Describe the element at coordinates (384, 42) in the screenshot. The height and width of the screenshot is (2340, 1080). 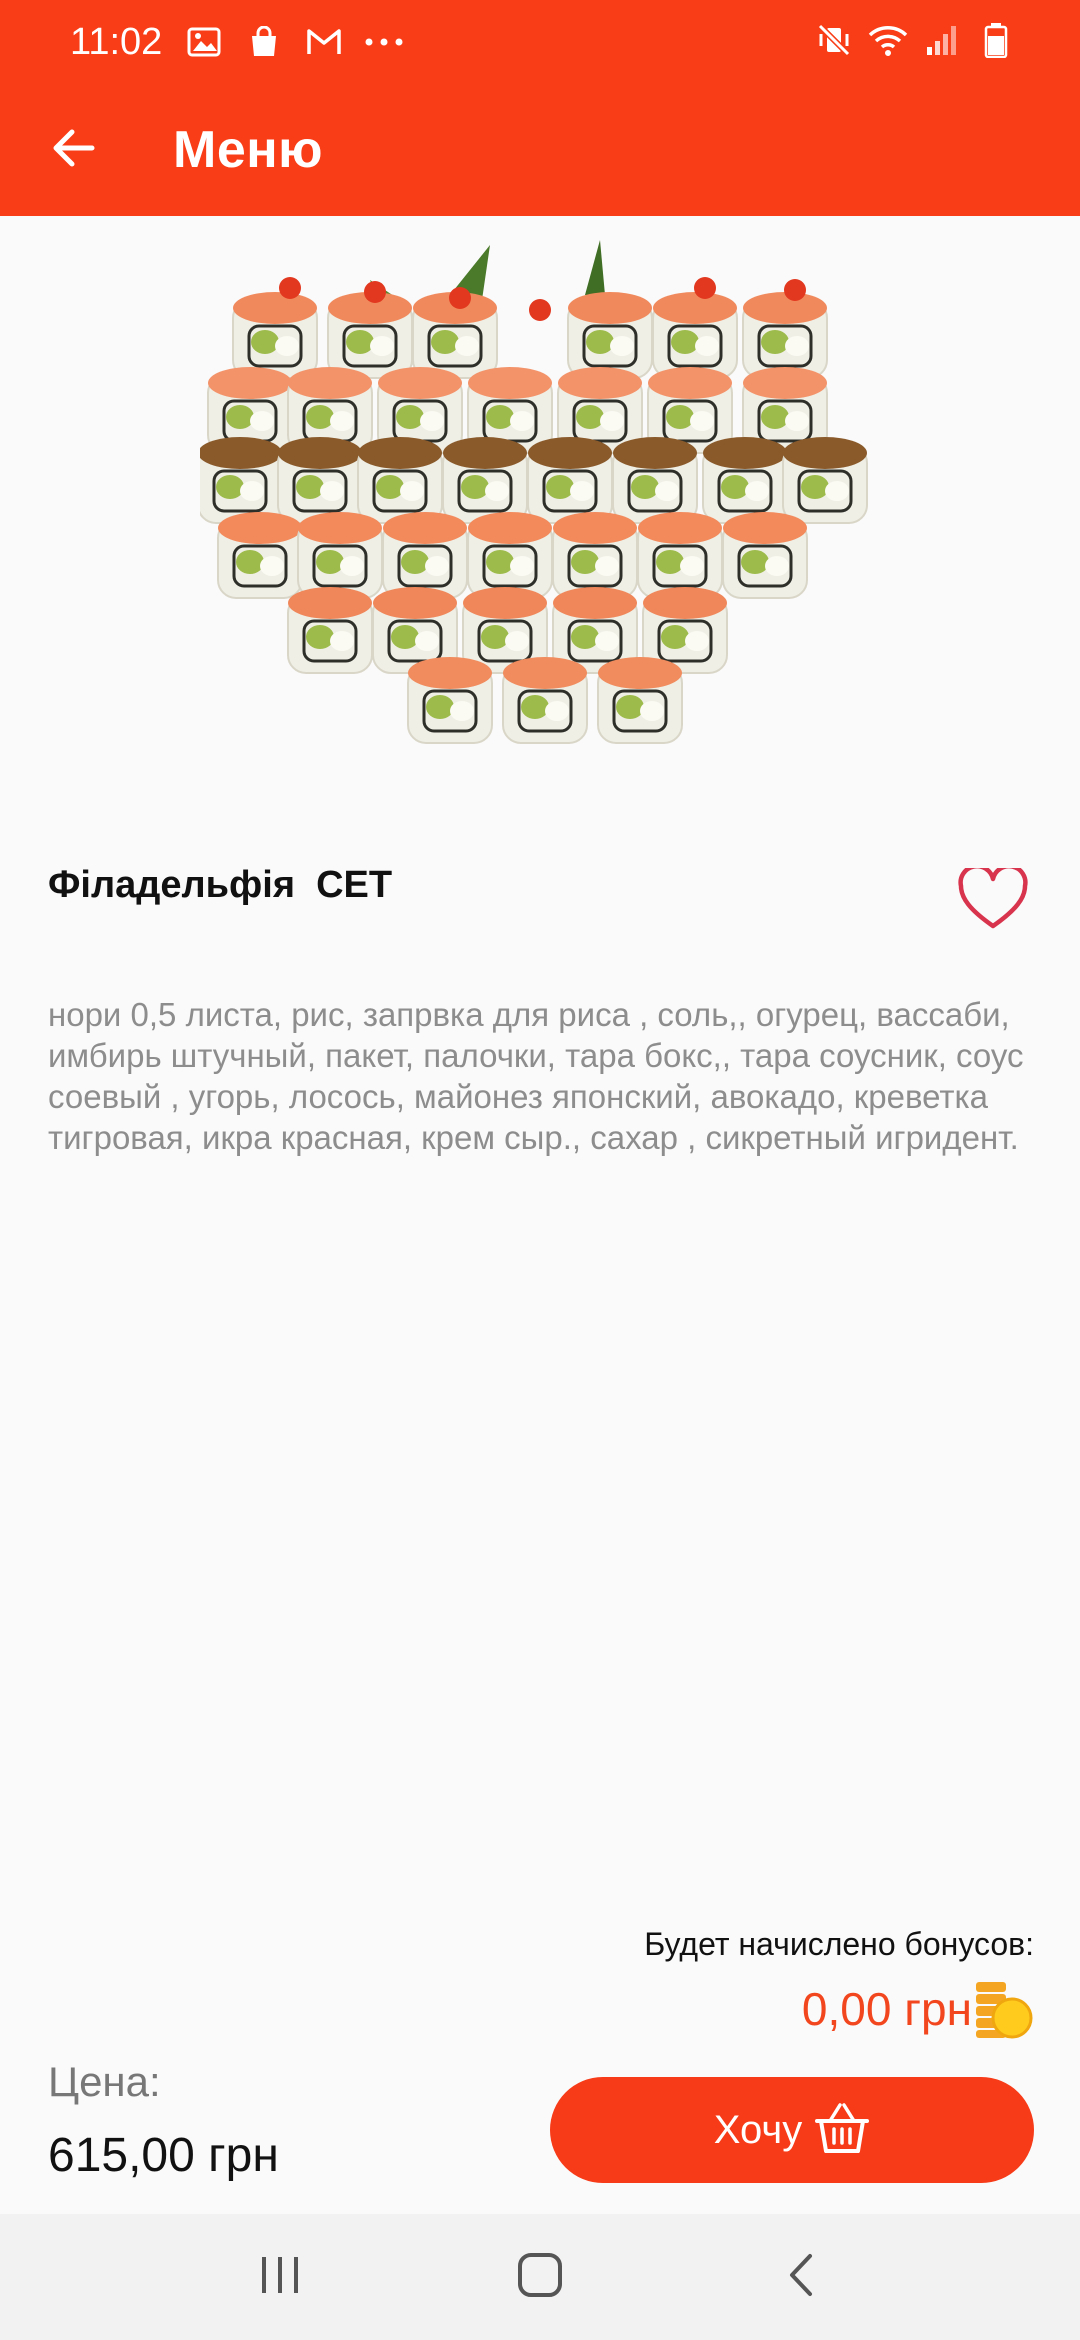
I see `more-dots-icon` at that location.